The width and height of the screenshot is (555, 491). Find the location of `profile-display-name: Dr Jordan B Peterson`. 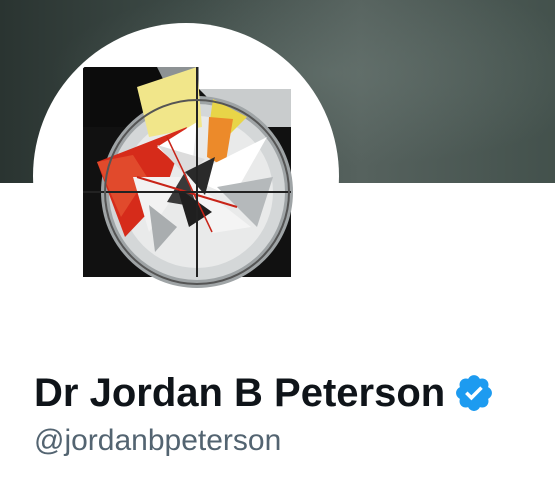

profile-display-name: Dr Jordan B Peterson is located at coordinates (264, 393).